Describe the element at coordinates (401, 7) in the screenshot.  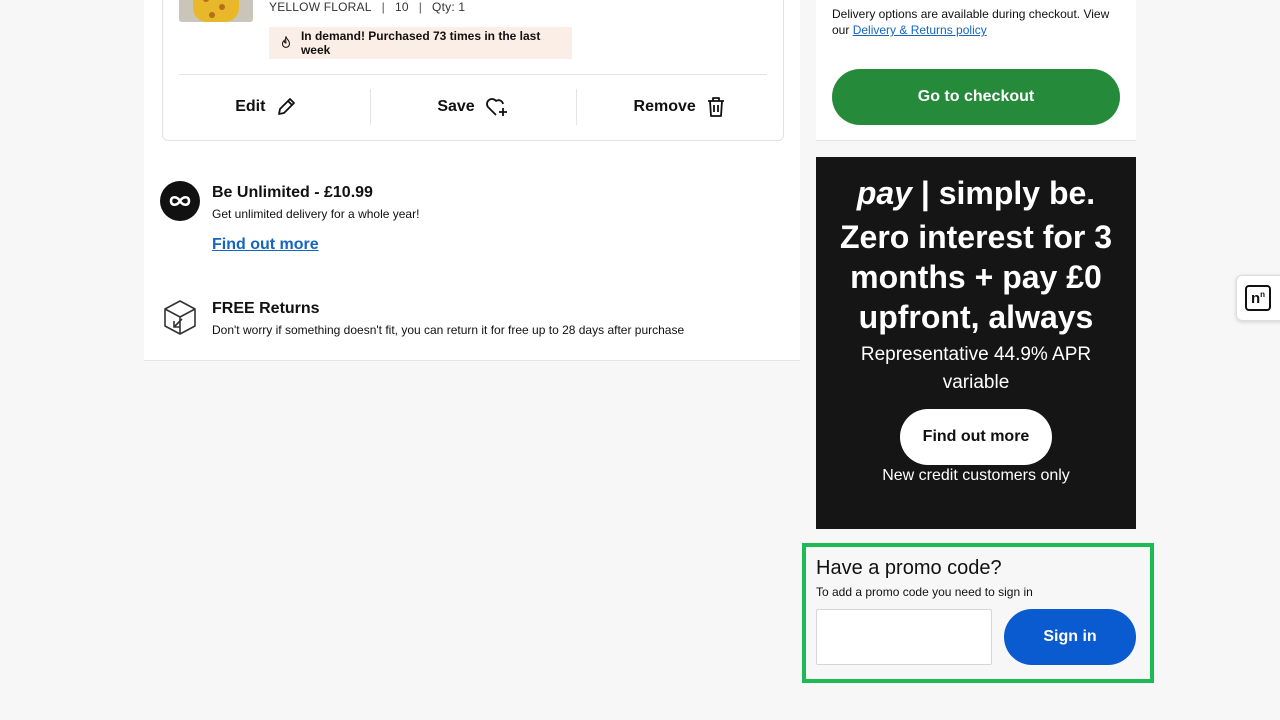
I see `variant-size: 10` at that location.